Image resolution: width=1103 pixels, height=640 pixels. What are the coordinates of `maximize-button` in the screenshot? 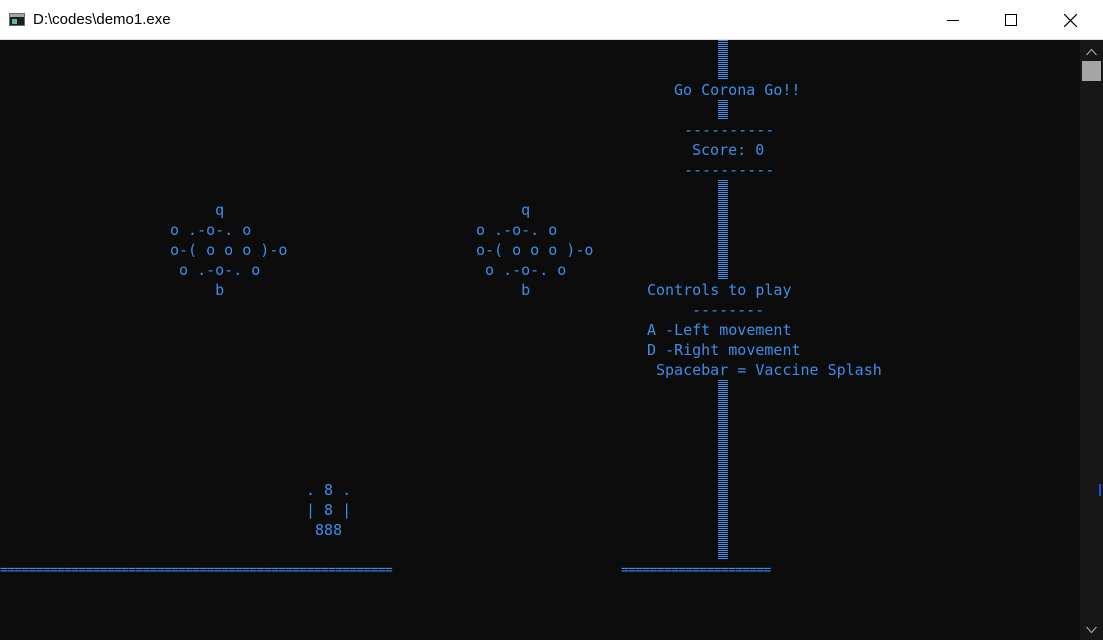 It's located at (1011, 20).